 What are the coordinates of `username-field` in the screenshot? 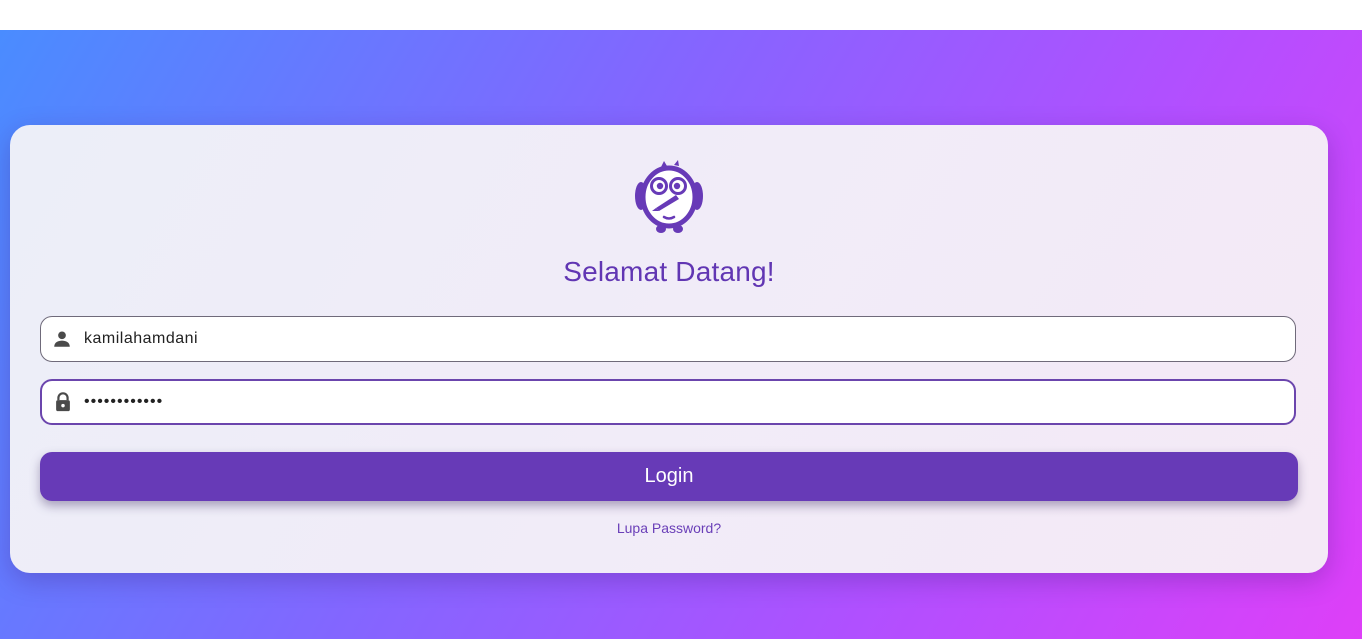 It's located at (668, 339).